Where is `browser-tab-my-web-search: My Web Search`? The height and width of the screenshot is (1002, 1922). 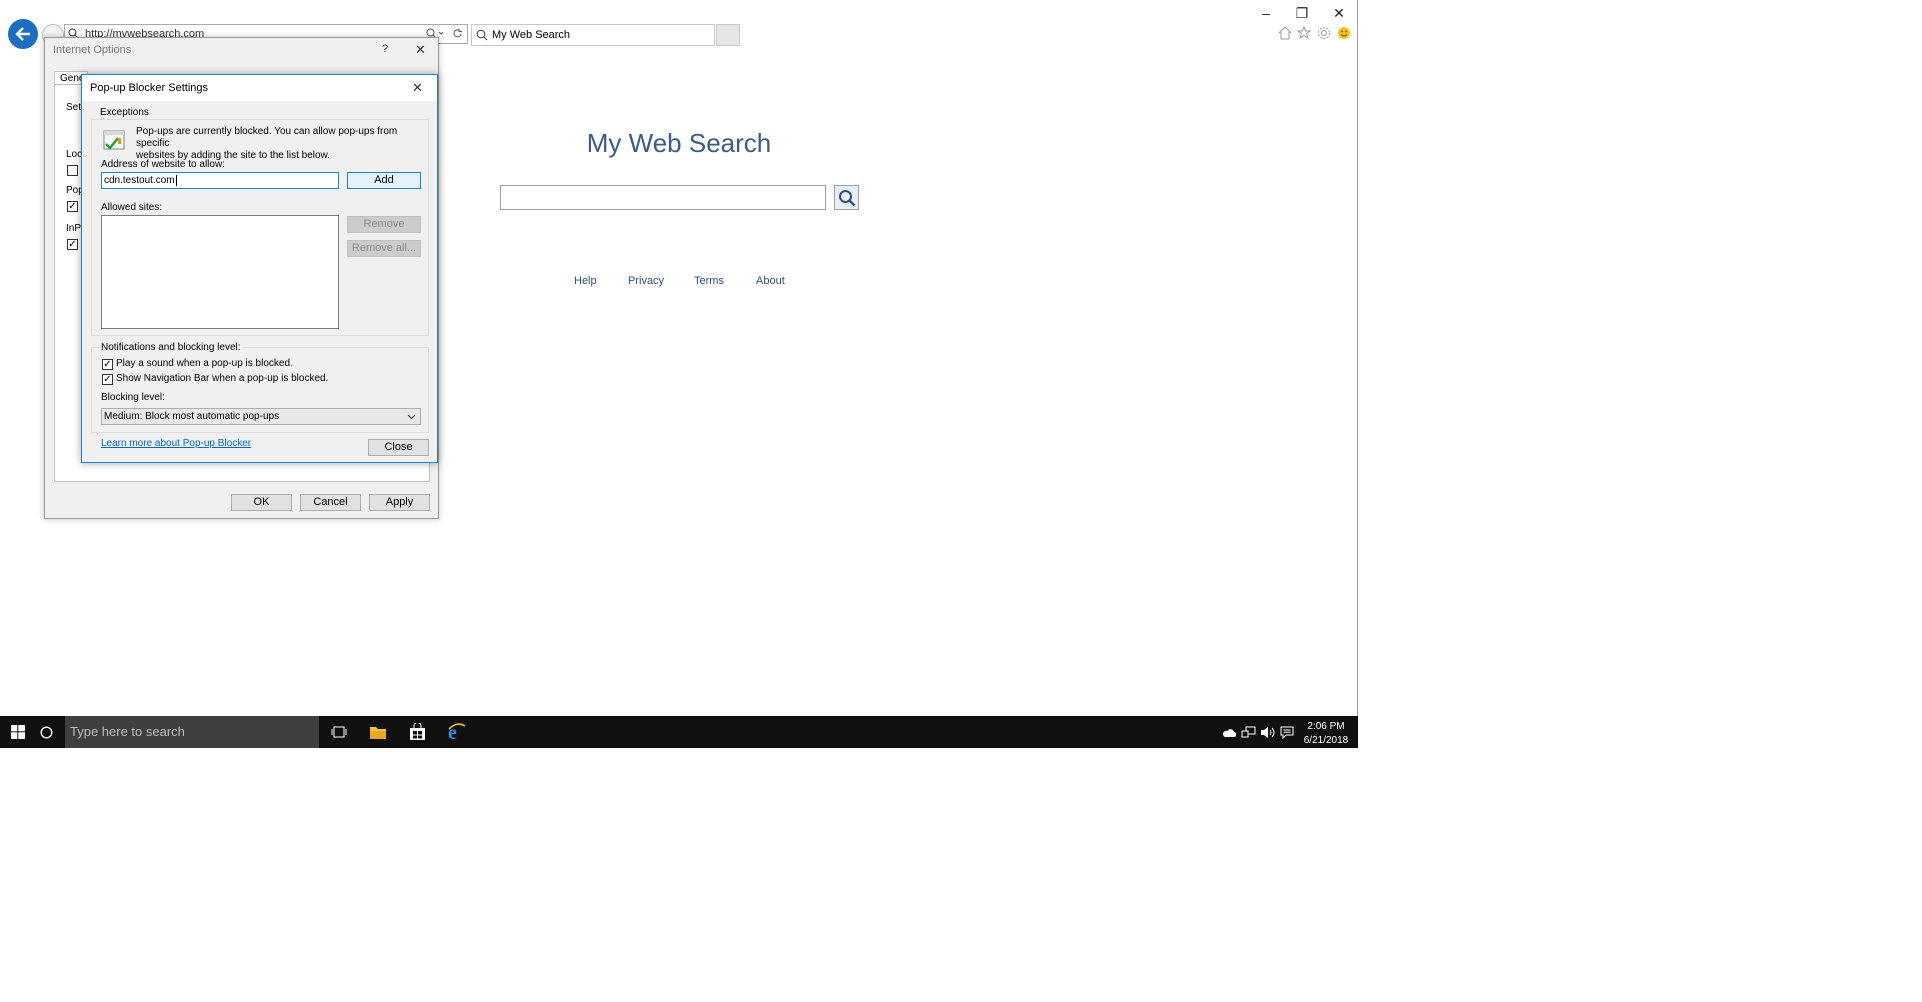
browser-tab-my-web-search: My Web Search is located at coordinates (593, 35).